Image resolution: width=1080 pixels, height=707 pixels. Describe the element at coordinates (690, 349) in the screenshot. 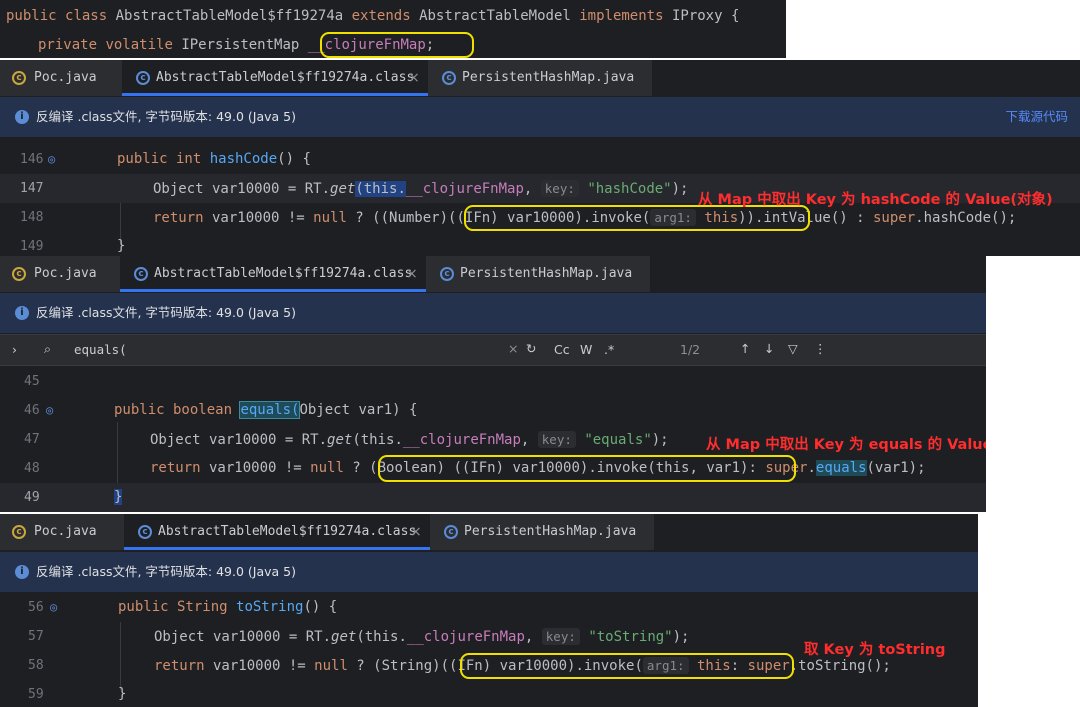

I see `match-count: 1/2` at that location.